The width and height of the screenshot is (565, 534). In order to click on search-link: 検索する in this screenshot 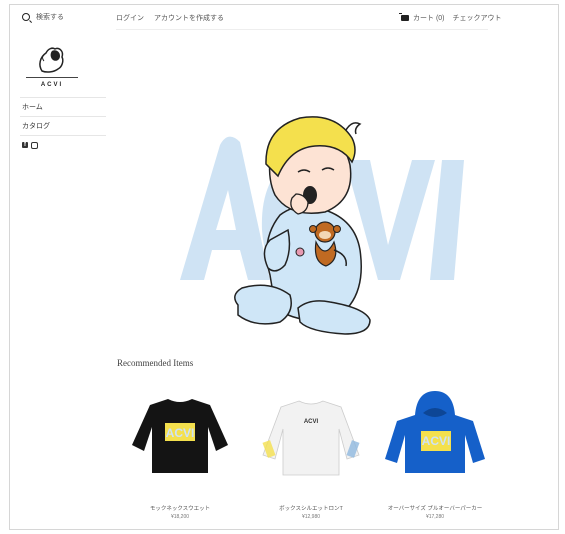, I will do `click(43, 17)`.